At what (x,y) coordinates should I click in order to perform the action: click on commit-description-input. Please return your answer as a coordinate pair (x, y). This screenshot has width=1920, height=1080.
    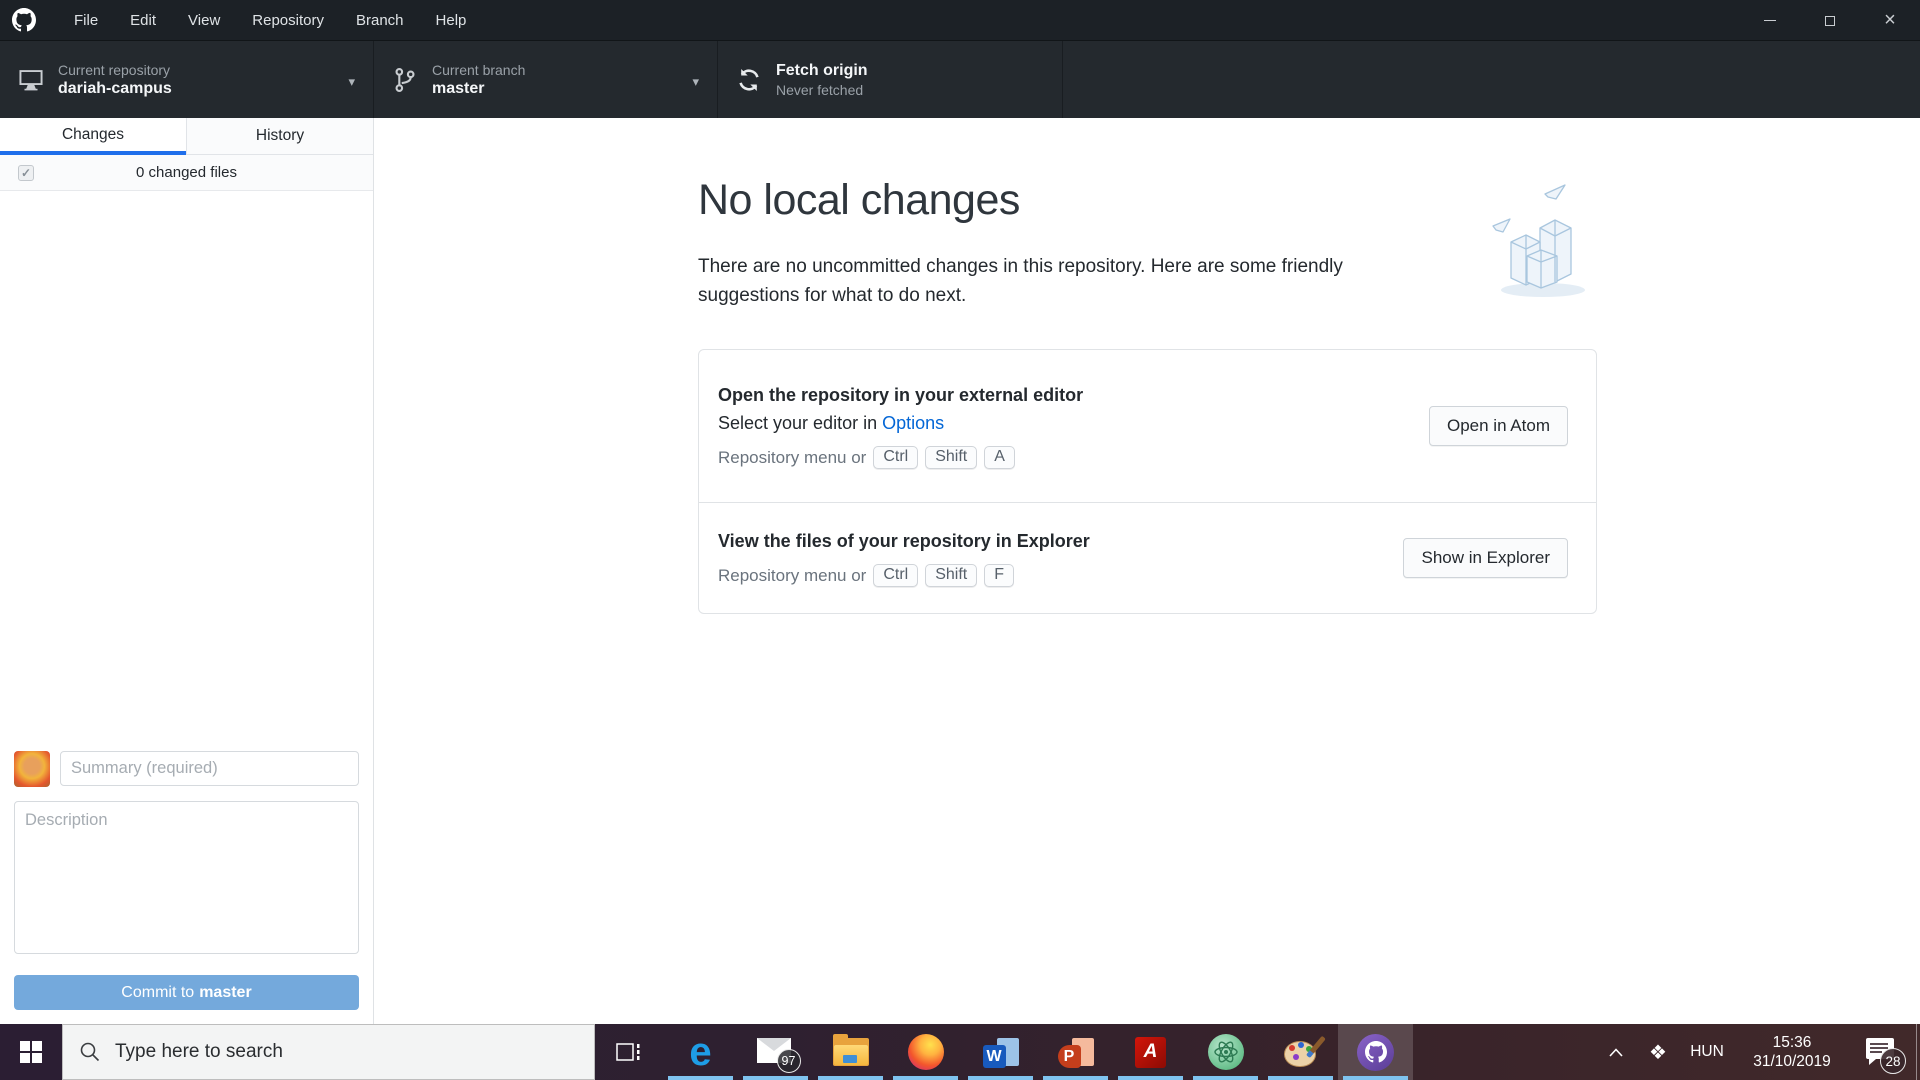
    Looking at the image, I should click on (186, 877).